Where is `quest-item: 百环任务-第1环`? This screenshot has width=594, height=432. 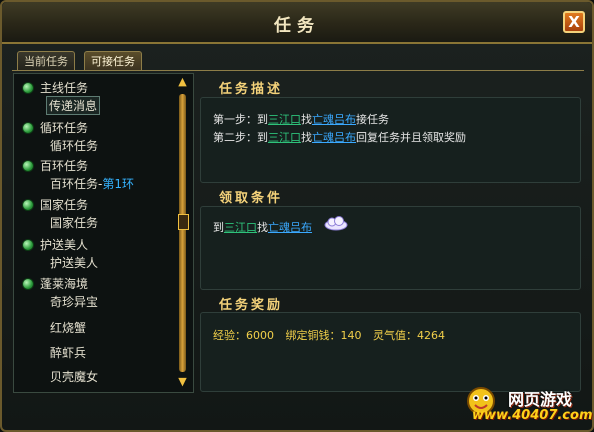
quest-item: 百环任务-第1环 is located at coordinates (92, 183).